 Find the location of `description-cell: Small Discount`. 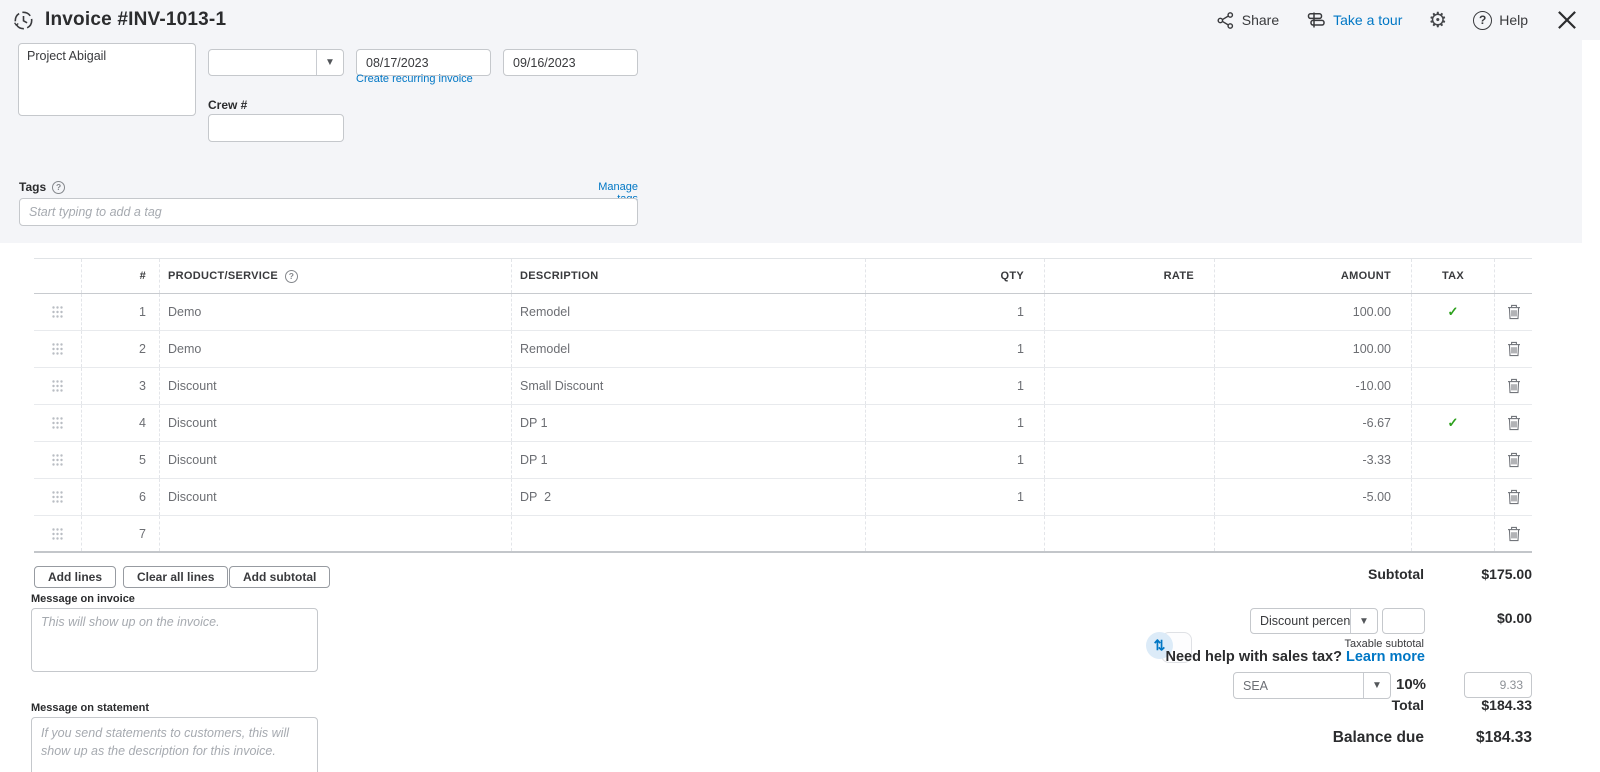

description-cell: Small Discount is located at coordinates (689, 386).